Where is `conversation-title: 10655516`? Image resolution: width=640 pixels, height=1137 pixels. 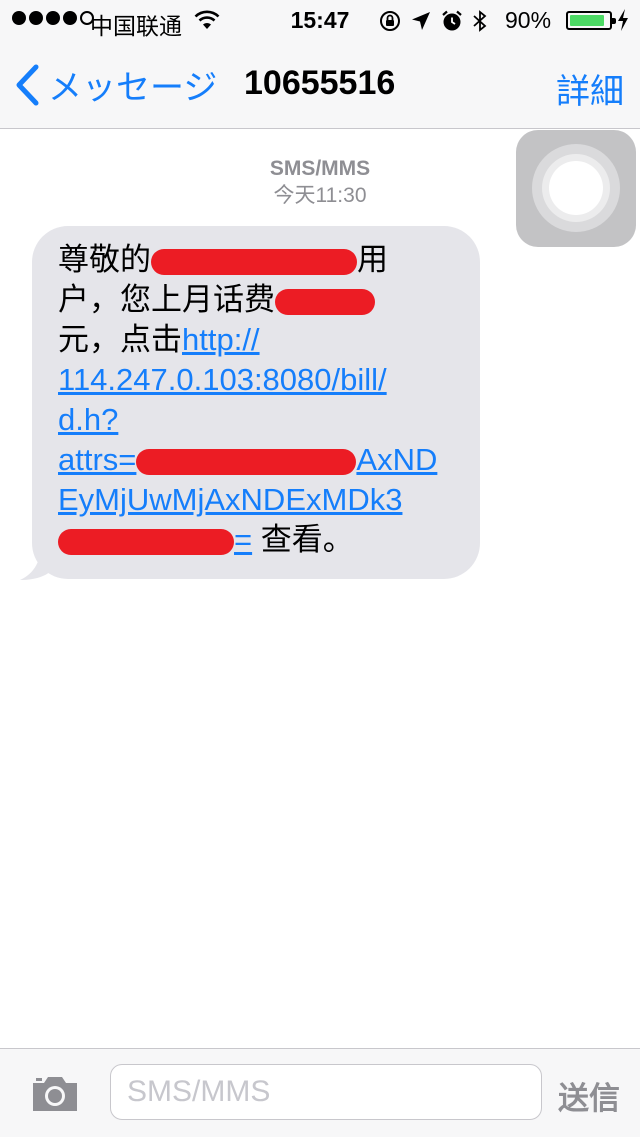
conversation-title: 10655516 is located at coordinates (320, 83).